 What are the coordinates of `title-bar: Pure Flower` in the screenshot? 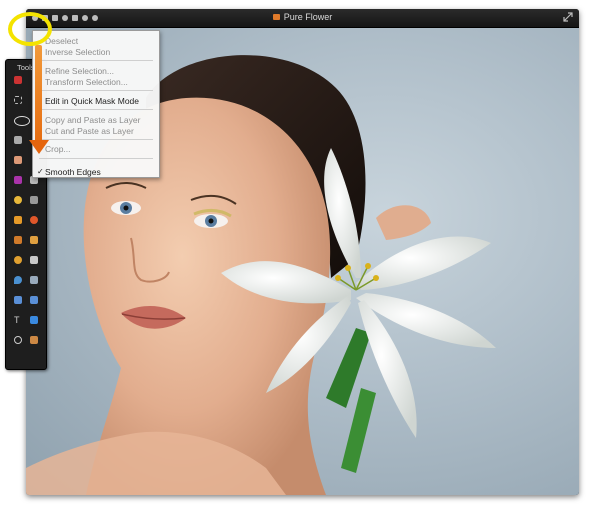 It's located at (302, 18).